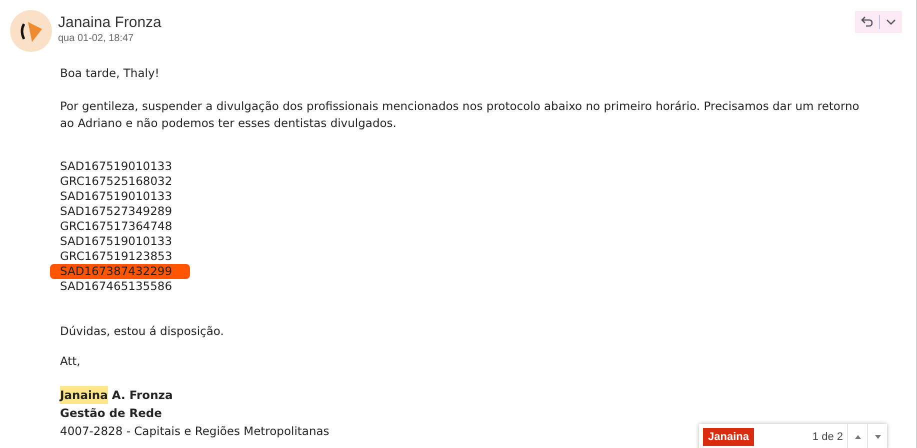 This screenshot has height=448, width=917. What do you see at coordinates (116, 286) in the screenshot?
I see `protocol-number: SAD167465135586` at bounding box center [116, 286].